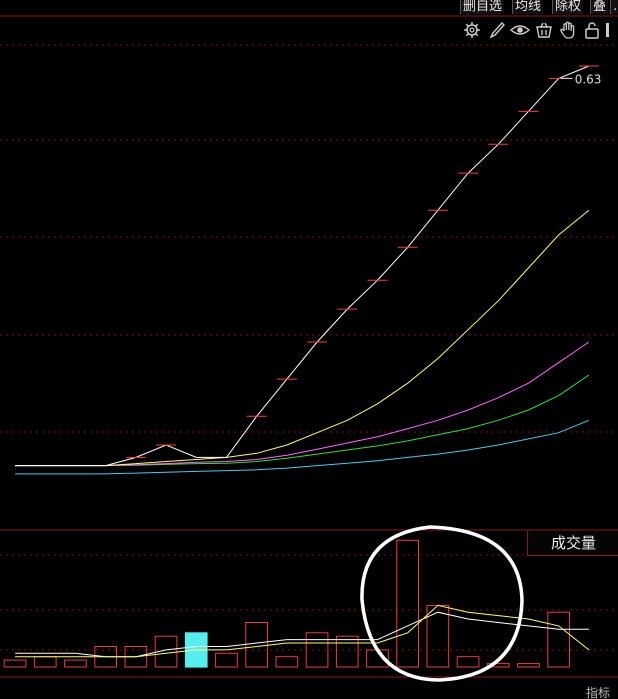 The height and width of the screenshot is (699, 618). Describe the element at coordinates (599, 7) in the screenshot. I see `overlay-button: 叠` at that location.